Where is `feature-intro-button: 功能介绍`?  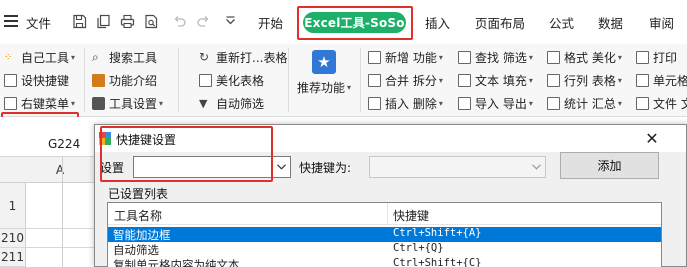 feature-intro-button: 功能介绍 is located at coordinates (124, 80).